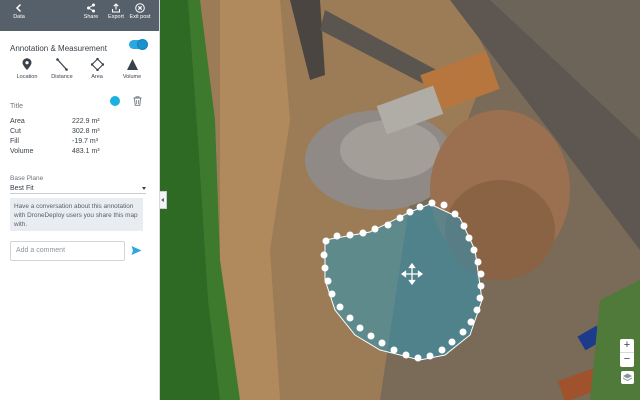 The width and height of the screenshot is (640, 400). I want to click on volume-tool-button: Volume, so click(132, 69).